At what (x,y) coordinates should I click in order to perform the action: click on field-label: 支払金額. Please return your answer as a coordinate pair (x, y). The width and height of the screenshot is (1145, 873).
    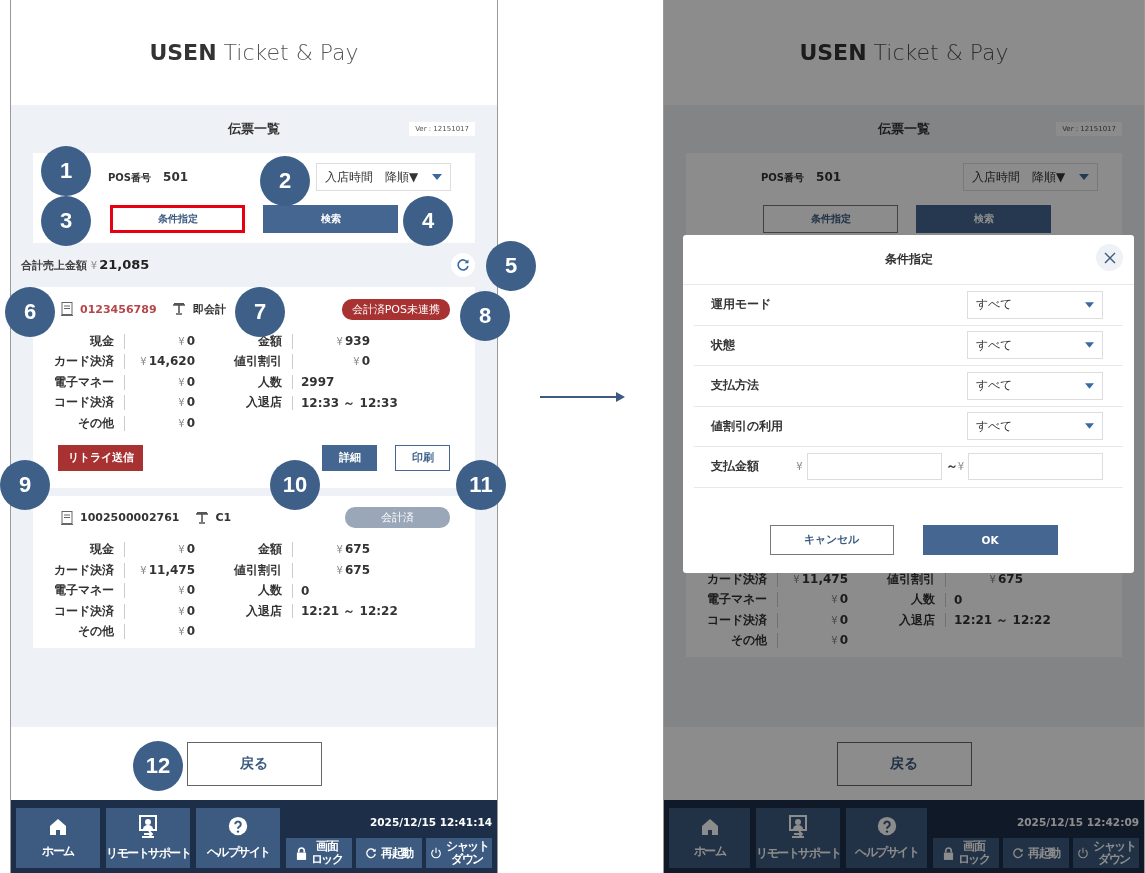
    Looking at the image, I should click on (735, 467).